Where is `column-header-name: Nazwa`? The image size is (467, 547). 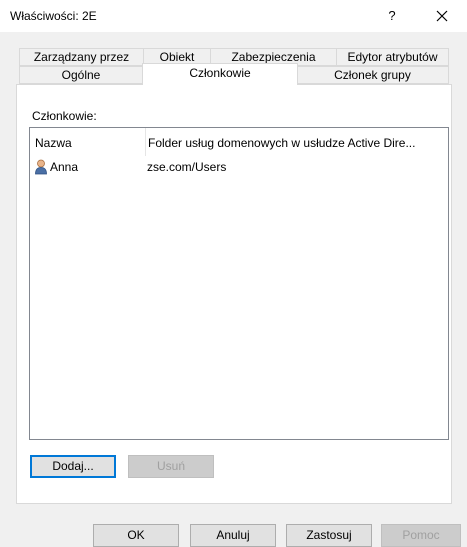
column-header-name: Nazwa is located at coordinates (53, 143).